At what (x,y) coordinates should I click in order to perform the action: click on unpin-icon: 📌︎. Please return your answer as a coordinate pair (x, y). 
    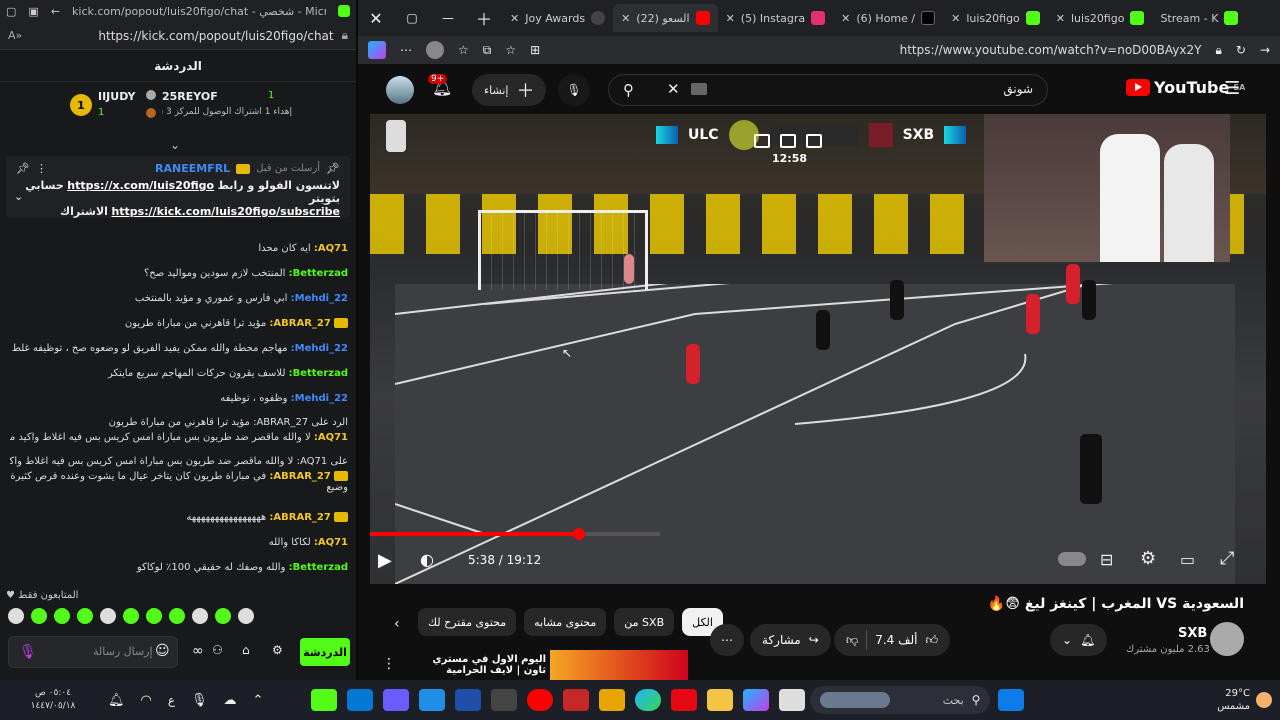
    Looking at the image, I should click on (23, 168).